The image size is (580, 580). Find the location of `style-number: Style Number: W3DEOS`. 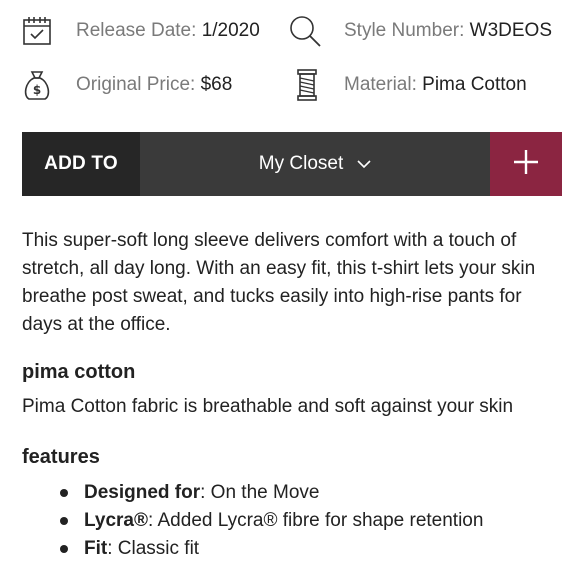

style-number: Style Number: W3DEOS is located at coordinates (448, 31).